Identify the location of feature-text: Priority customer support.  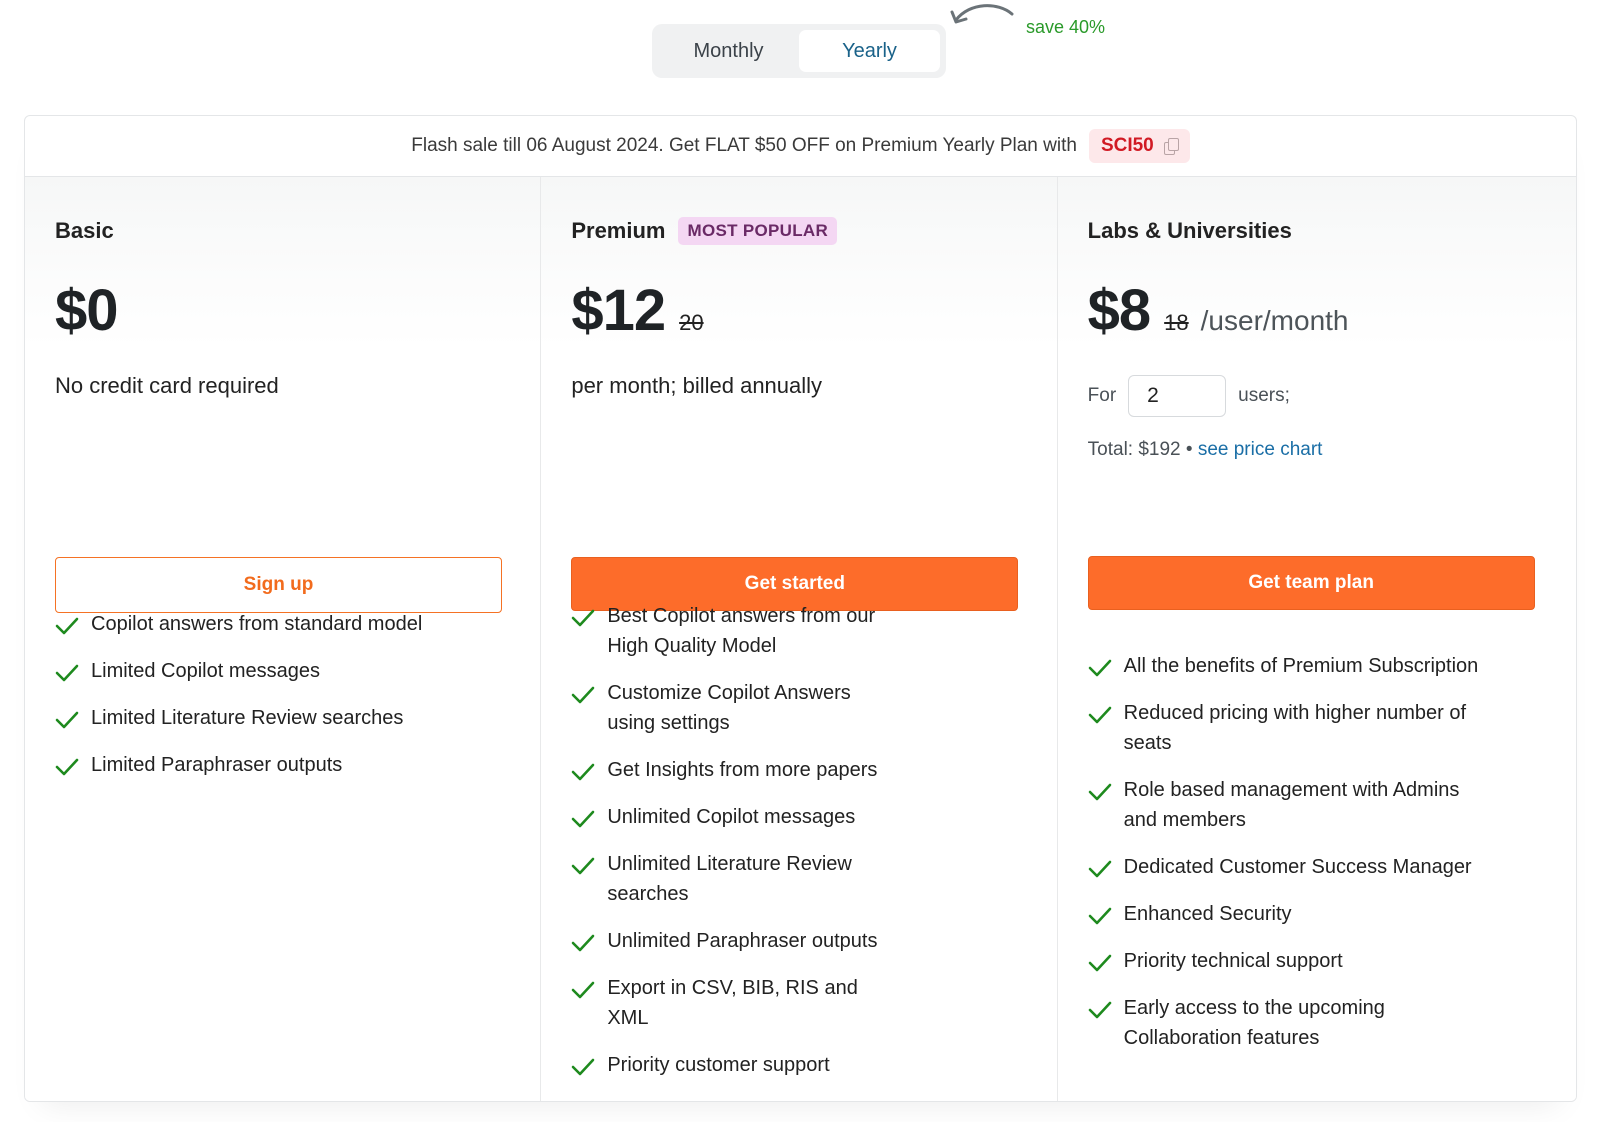
(718, 1065).